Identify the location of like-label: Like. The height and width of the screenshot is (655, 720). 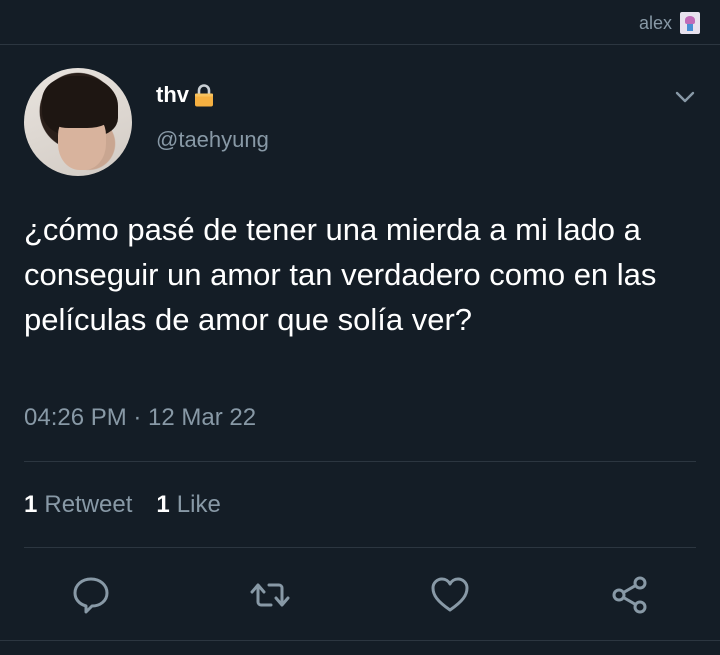
(198, 504).